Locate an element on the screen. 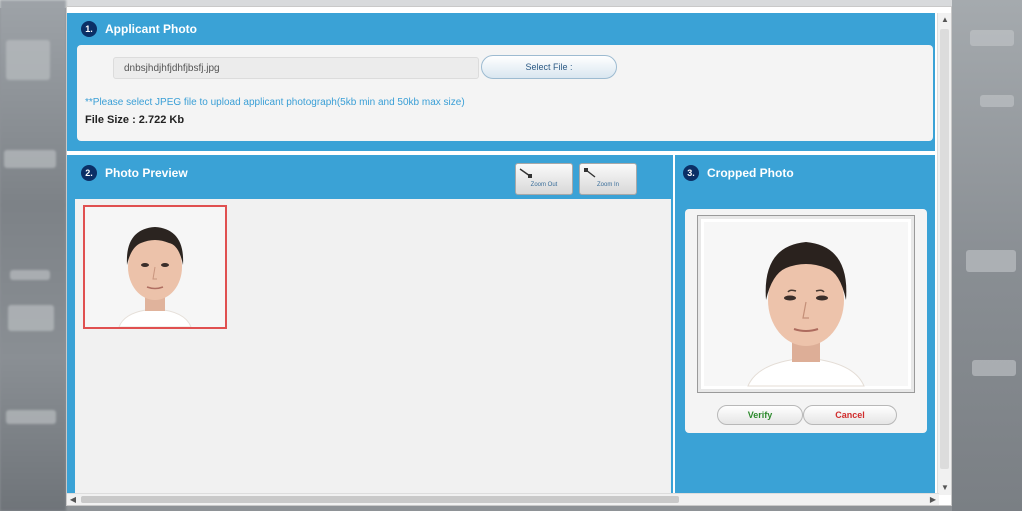  zoom-in-button: Zoom In is located at coordinates (608, 179).